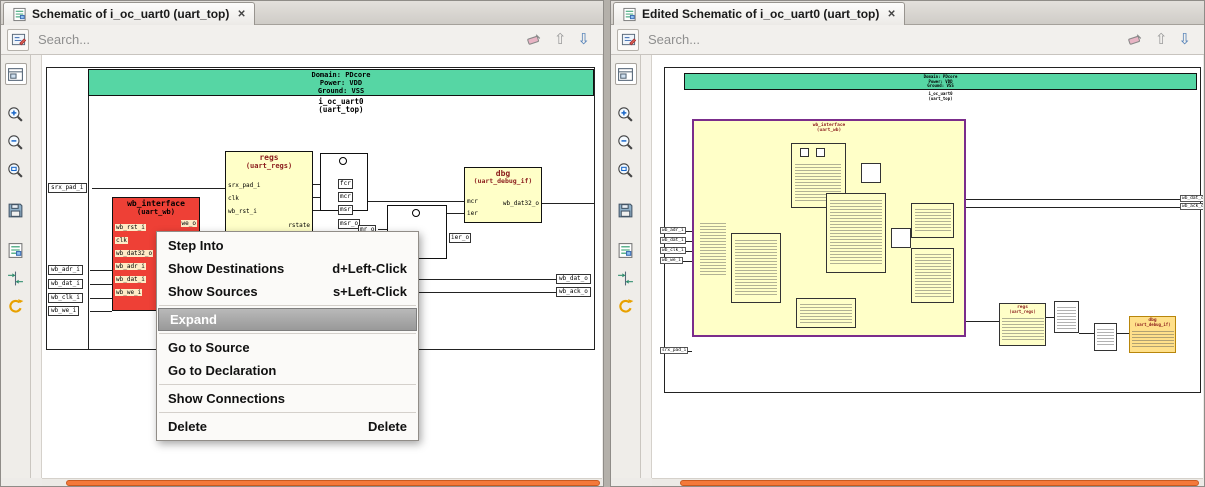  What do you see at coordinates (287, 245) in the screenshot?
I see `menu-item-step-into: Step Into` at bounding box center [287, 245].